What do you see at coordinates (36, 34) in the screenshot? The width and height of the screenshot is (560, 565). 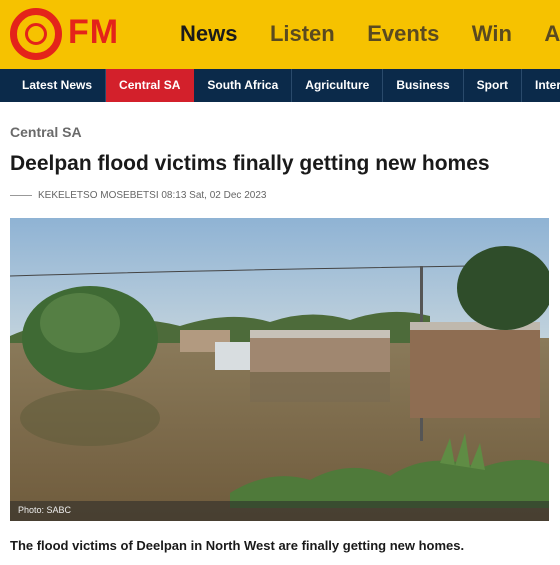 I see `logo-o-icon` at bounding box center [36, 34].